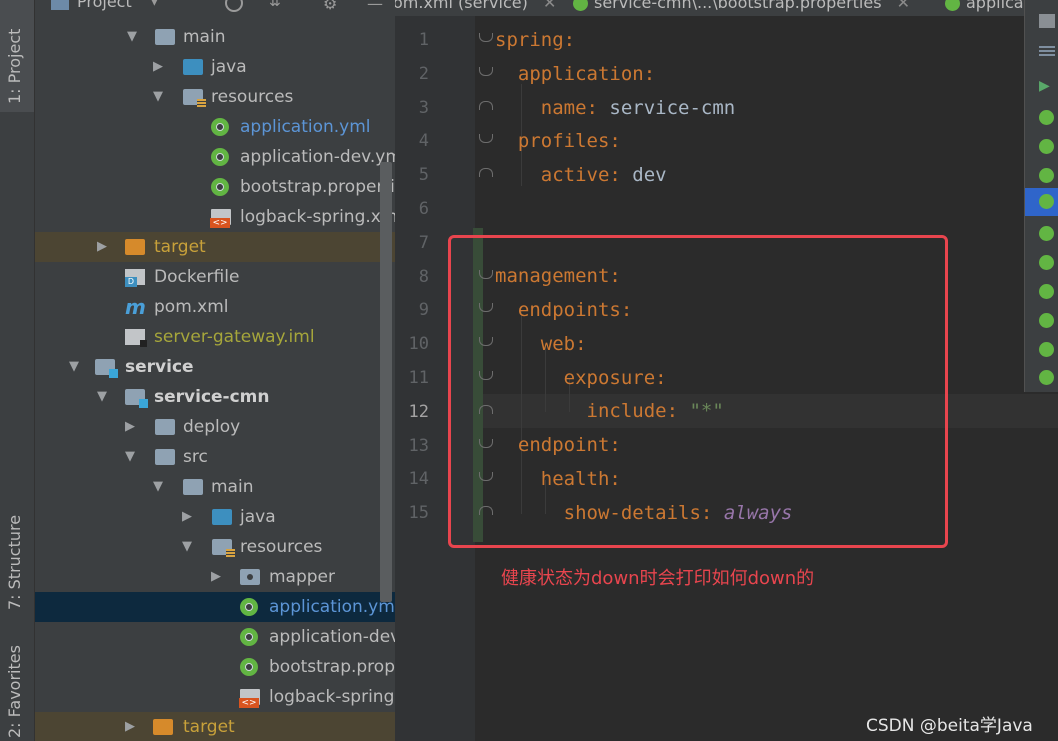  Describe the element at coordinates (215, 337) in the screenshot. I see `tree-item: server-gateway.iml` at that location.